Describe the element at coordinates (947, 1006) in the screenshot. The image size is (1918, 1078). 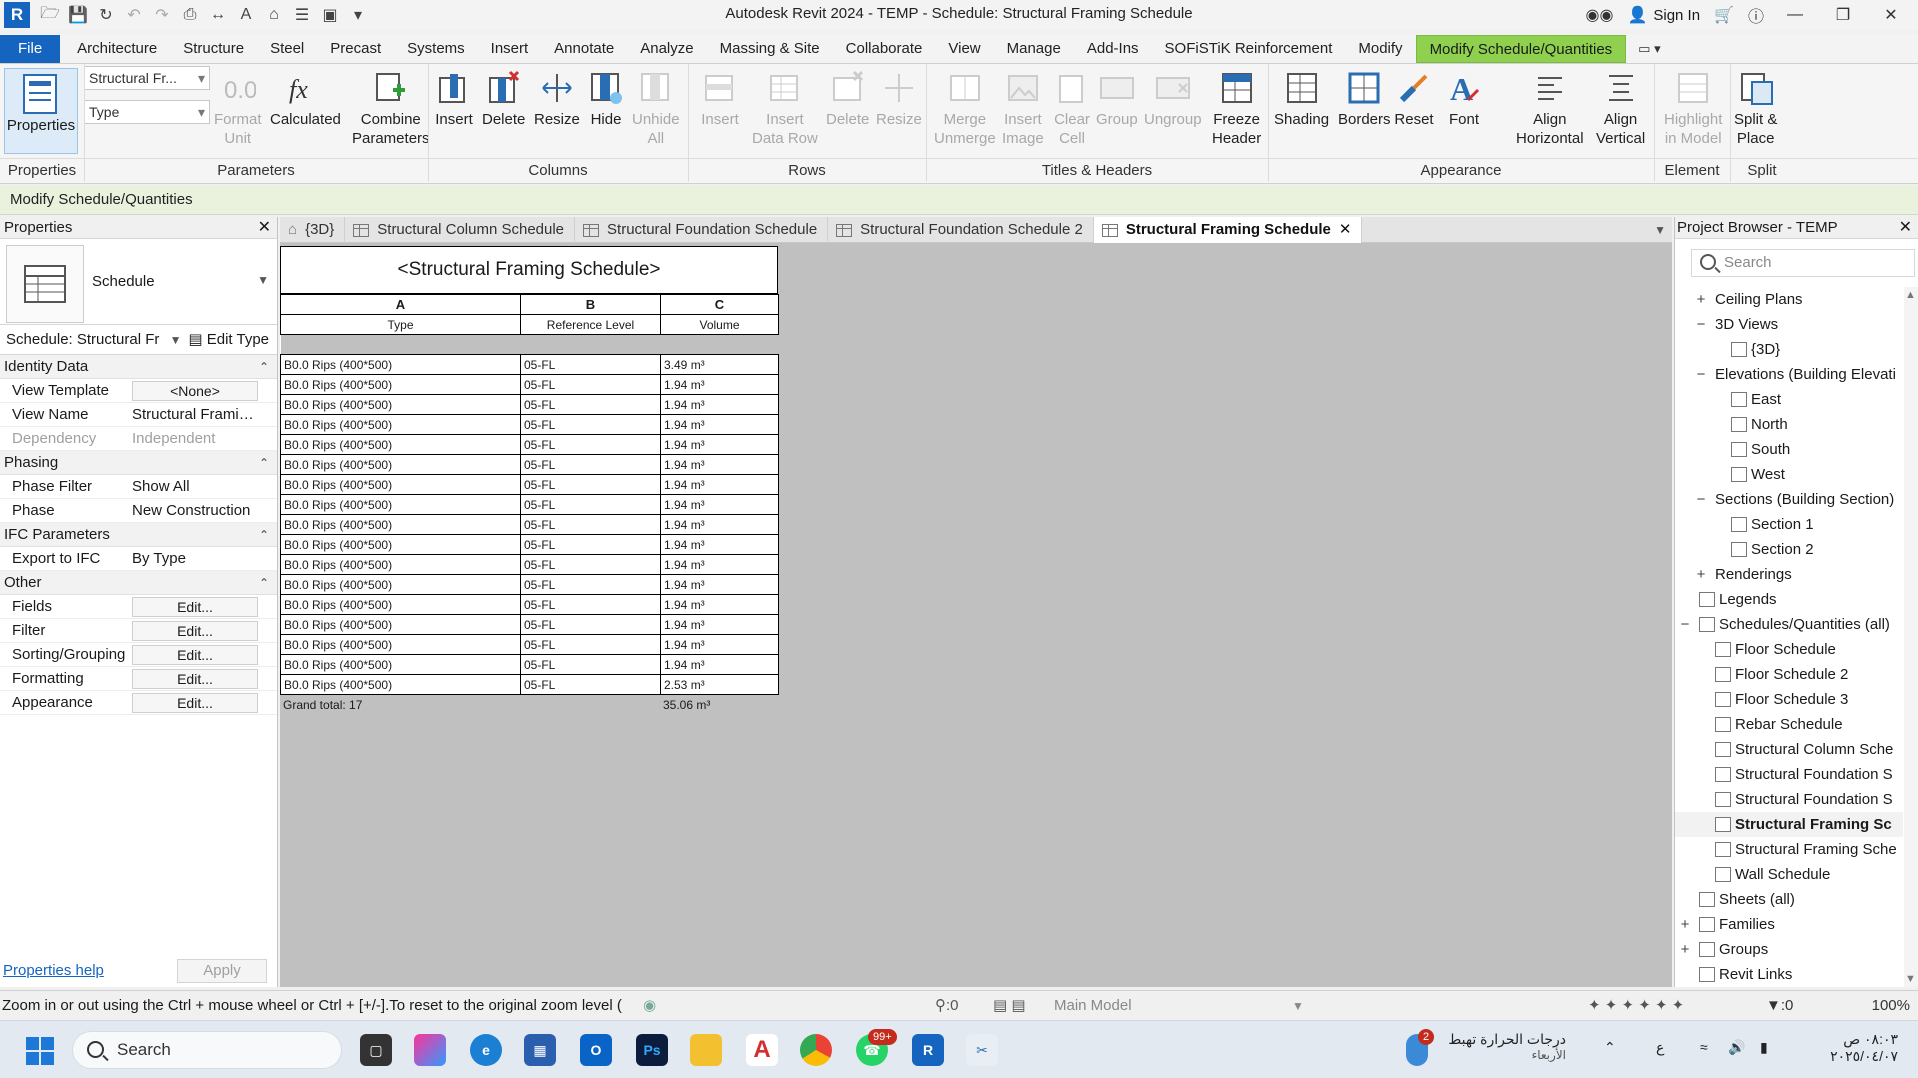
I see `worksets-indicator: ⚲:0` at that location.